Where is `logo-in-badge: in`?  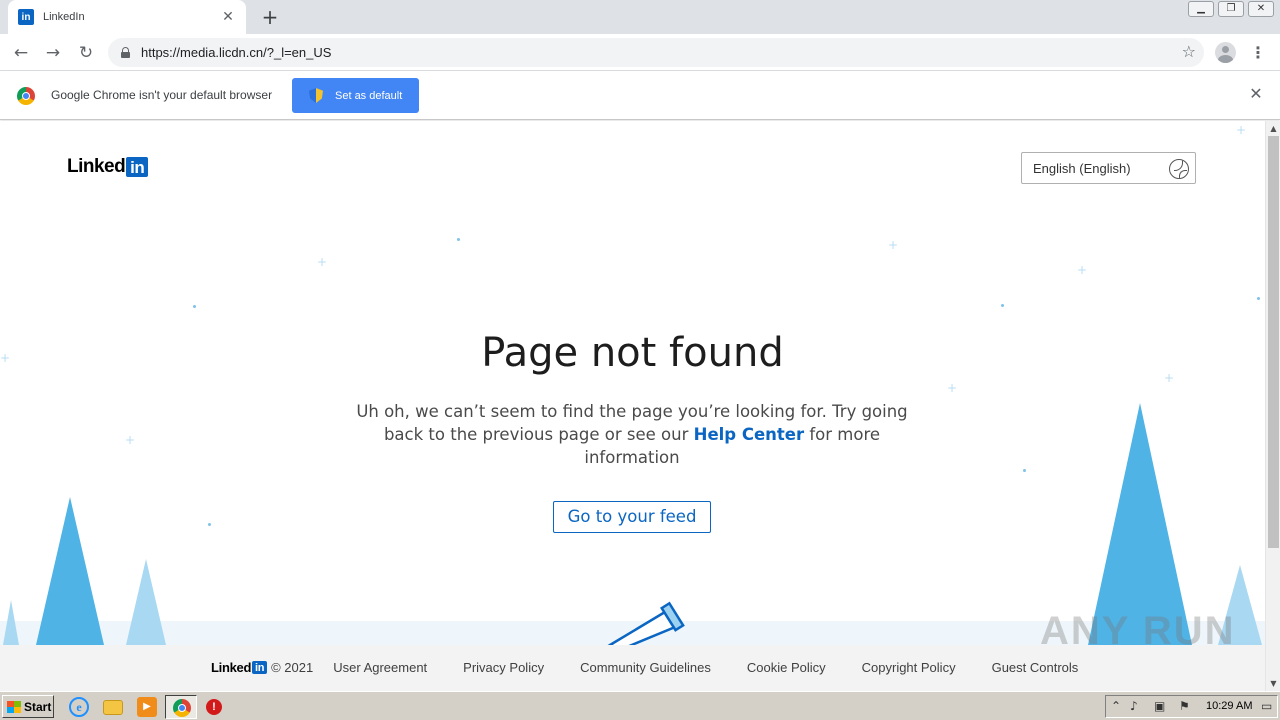 logo-in-badge: in is located at coordinates (137, 167).